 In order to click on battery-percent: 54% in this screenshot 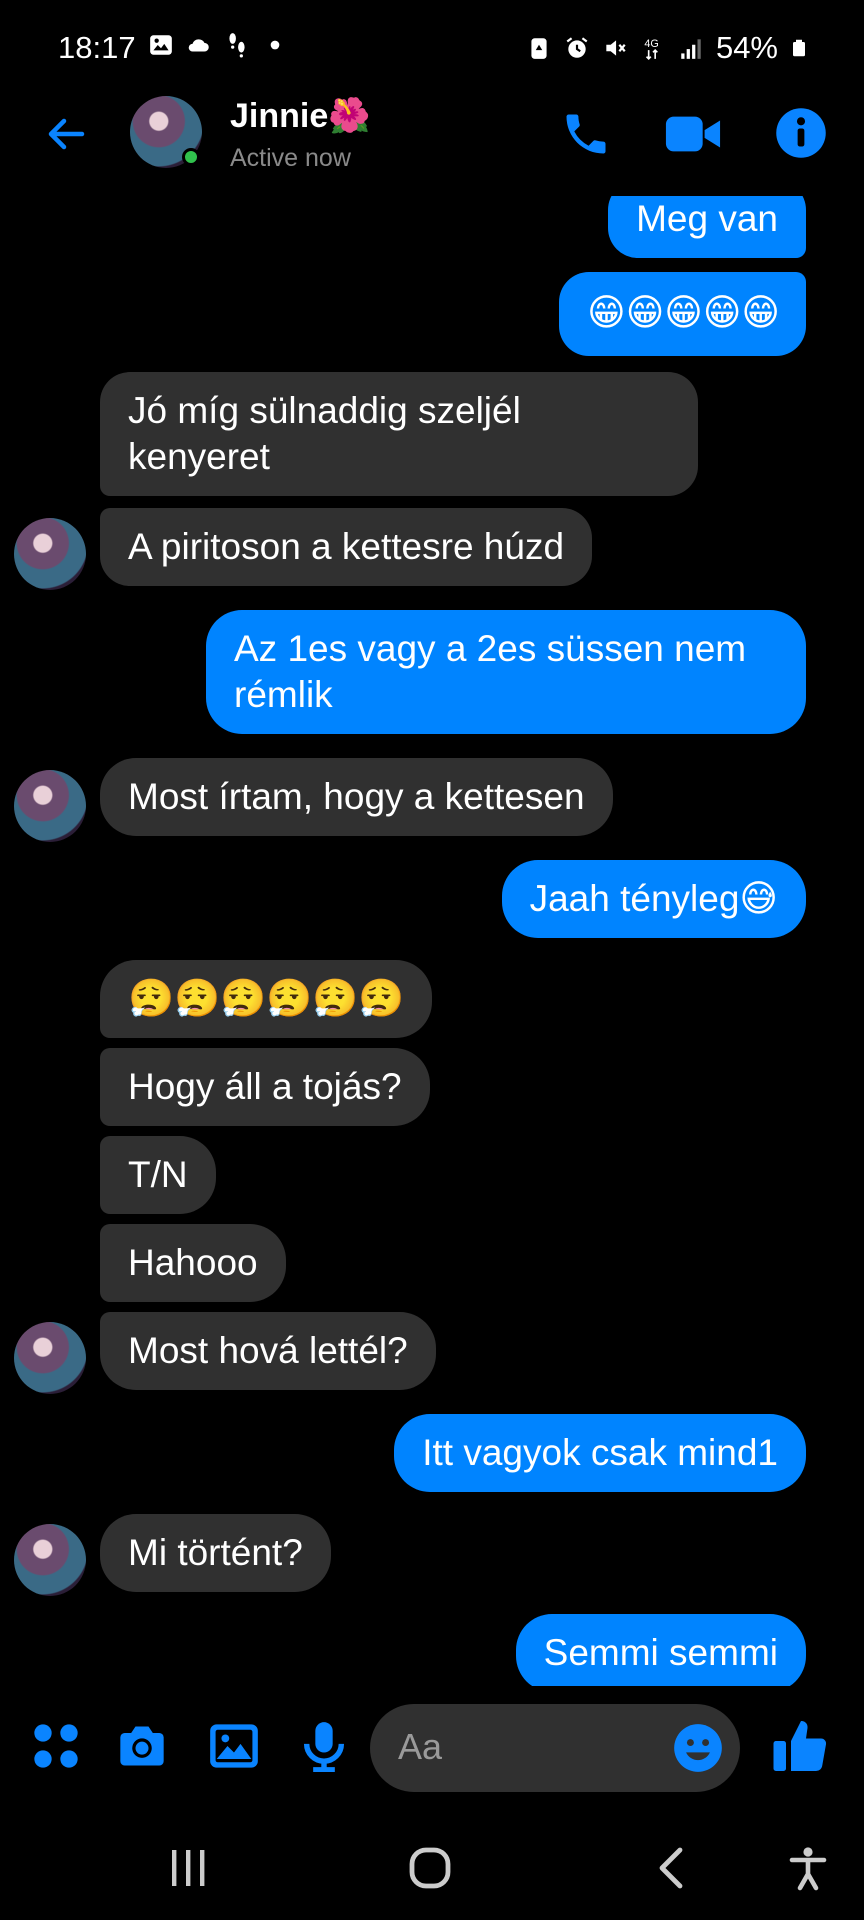, I will do `click(746, 47)`.